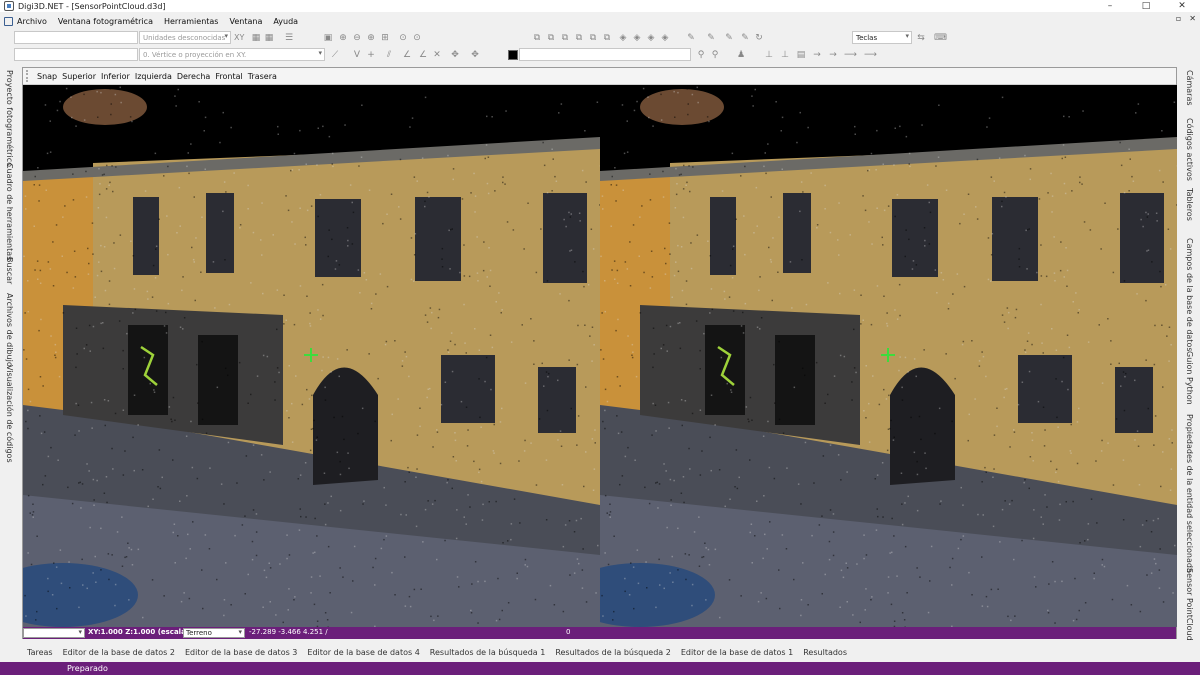 This screenshot has height=675, width=1200. What do you see at coordinates (357, 38) in the screenshot?
I see `zoom-out-icon: ⊖` at bounding box center [357, 38].